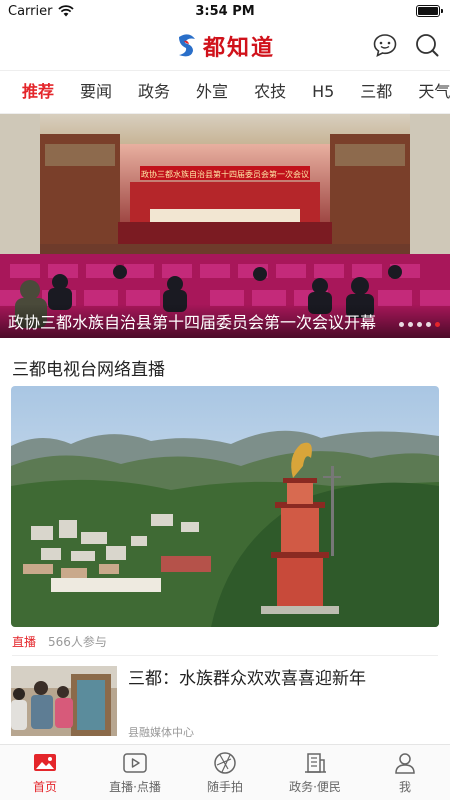  What do you see at coordinates (154, 92) in the screenshot?
I see `tab-government: 政务` at bounding box center [154, 92].